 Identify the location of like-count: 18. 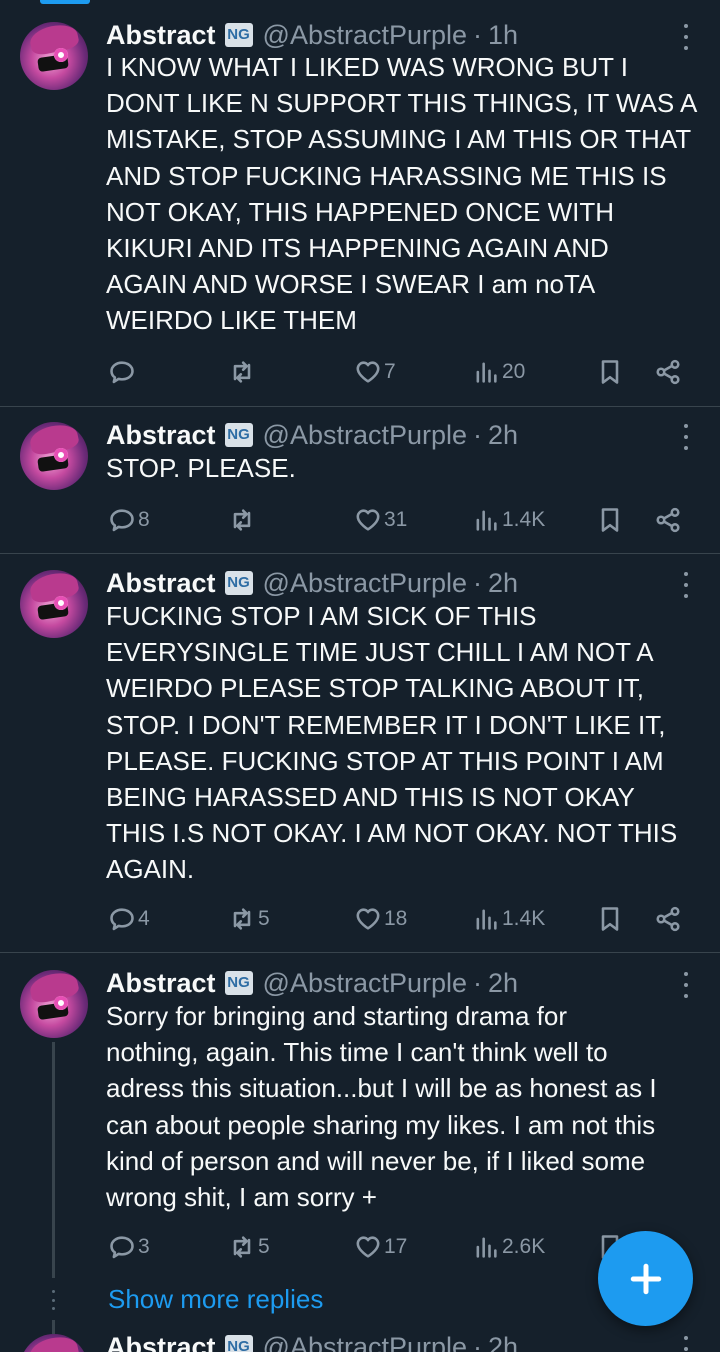
(396, 918).